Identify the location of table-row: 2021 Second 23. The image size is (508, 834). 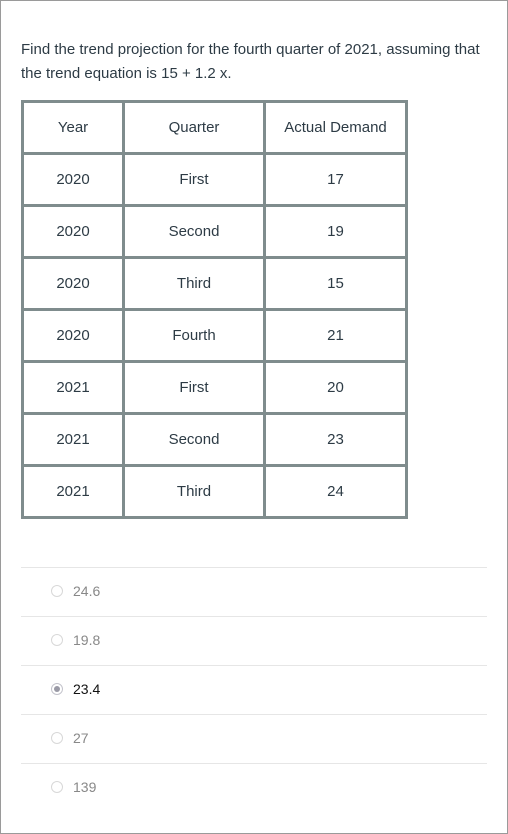
(214, 439).